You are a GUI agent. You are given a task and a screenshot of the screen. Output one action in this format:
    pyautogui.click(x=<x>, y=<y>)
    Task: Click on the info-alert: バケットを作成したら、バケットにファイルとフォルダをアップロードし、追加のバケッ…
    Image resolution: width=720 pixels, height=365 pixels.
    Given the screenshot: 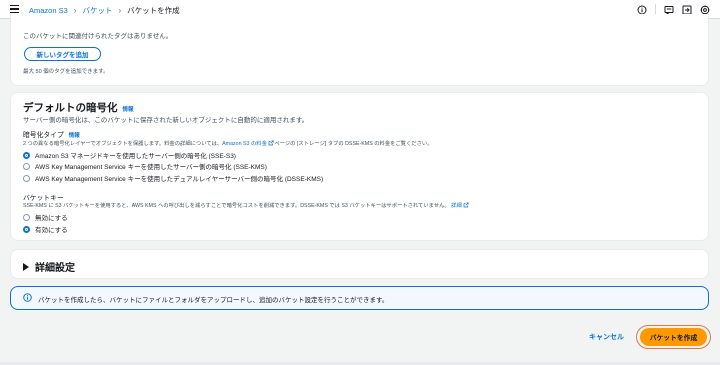 What is the action you would take?
    pyautogui.click(x=359, y=298)
    